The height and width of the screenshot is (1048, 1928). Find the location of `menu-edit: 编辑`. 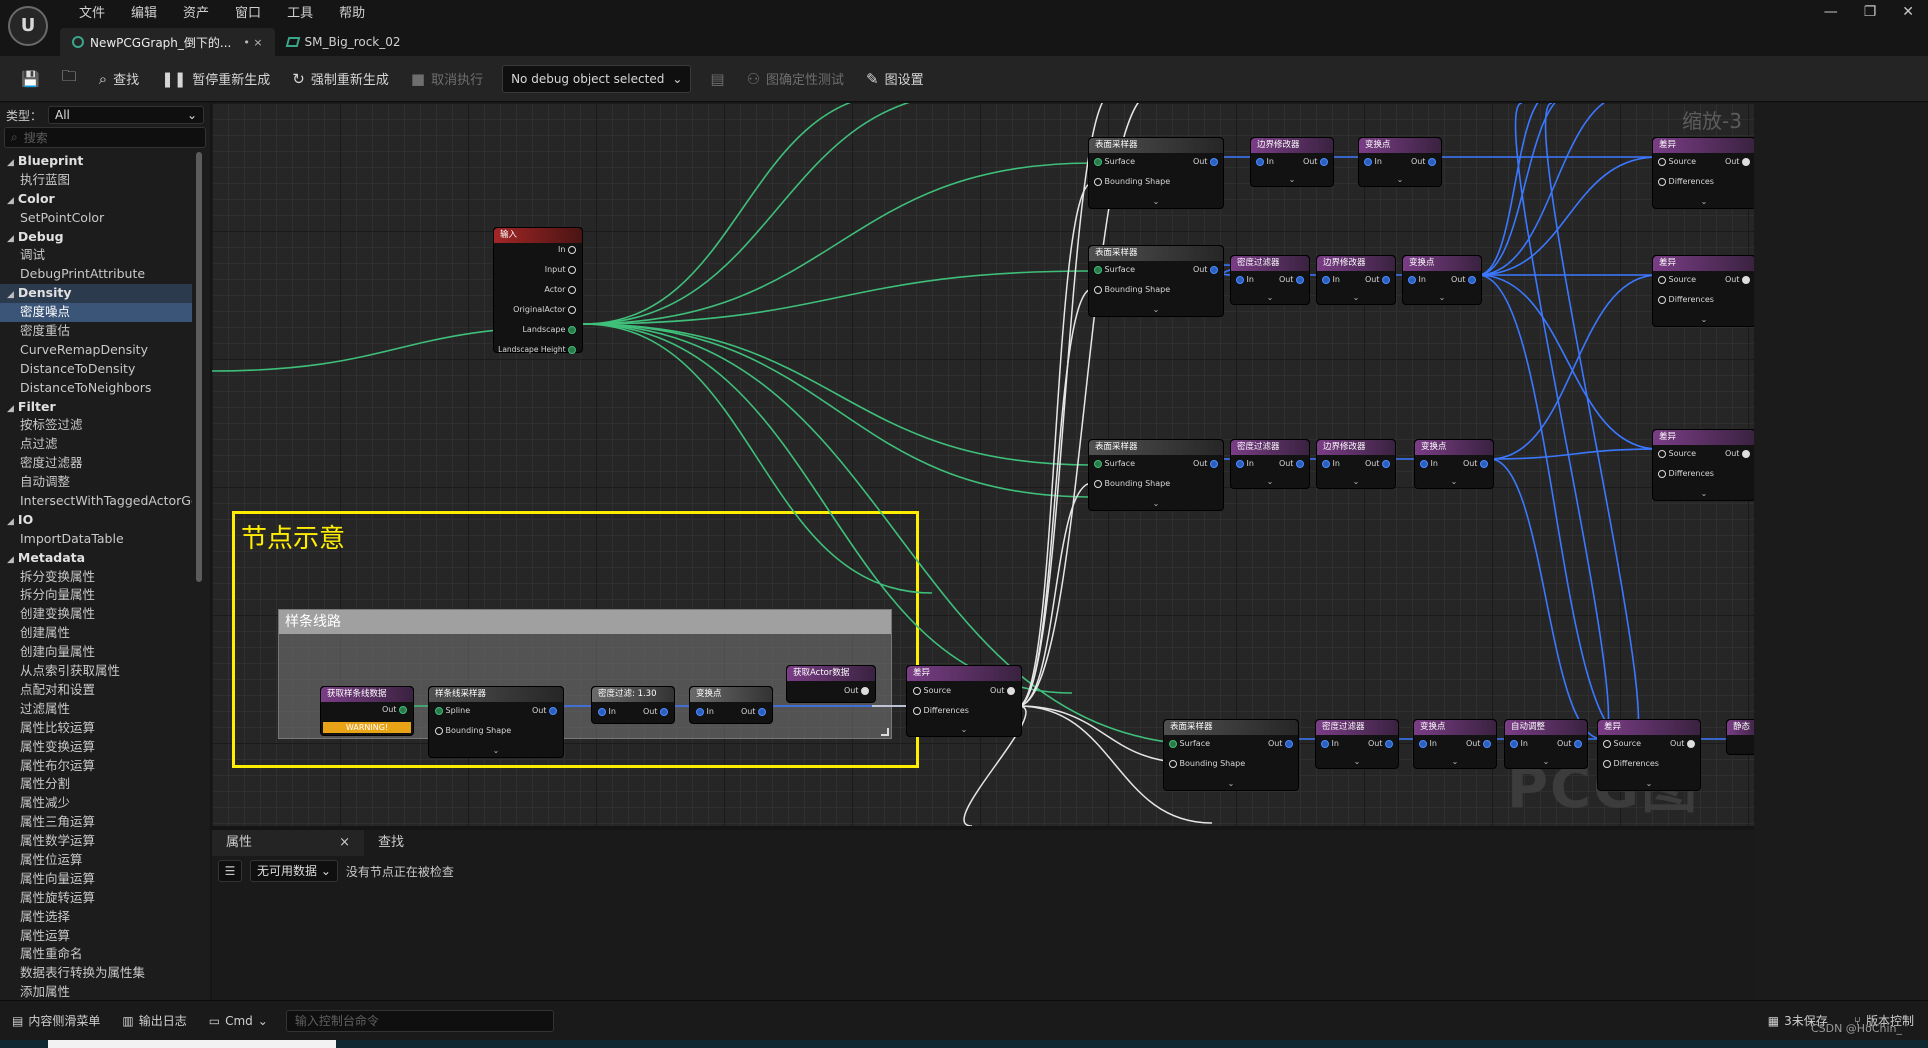

menu-edit: 编辑 is located at coordinates (144, 14).